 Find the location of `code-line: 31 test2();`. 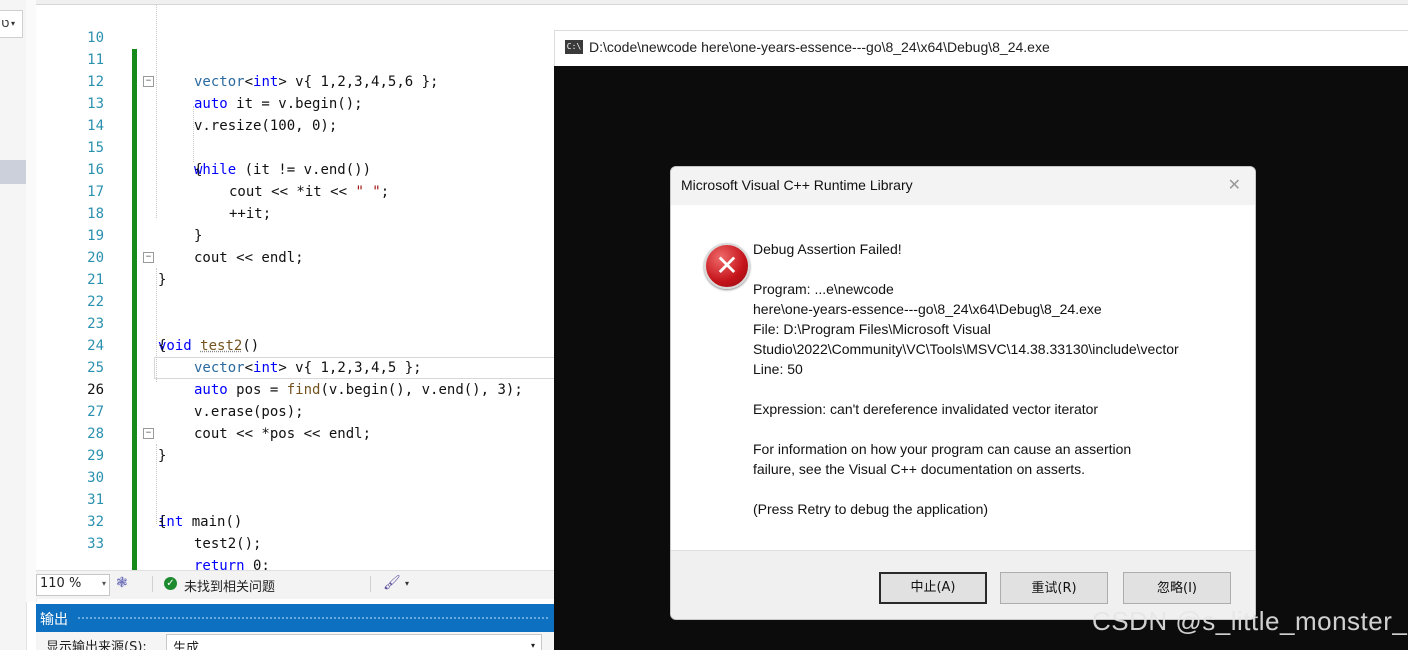

code-line: 31 test2(); is located at coordinates (295, 509).